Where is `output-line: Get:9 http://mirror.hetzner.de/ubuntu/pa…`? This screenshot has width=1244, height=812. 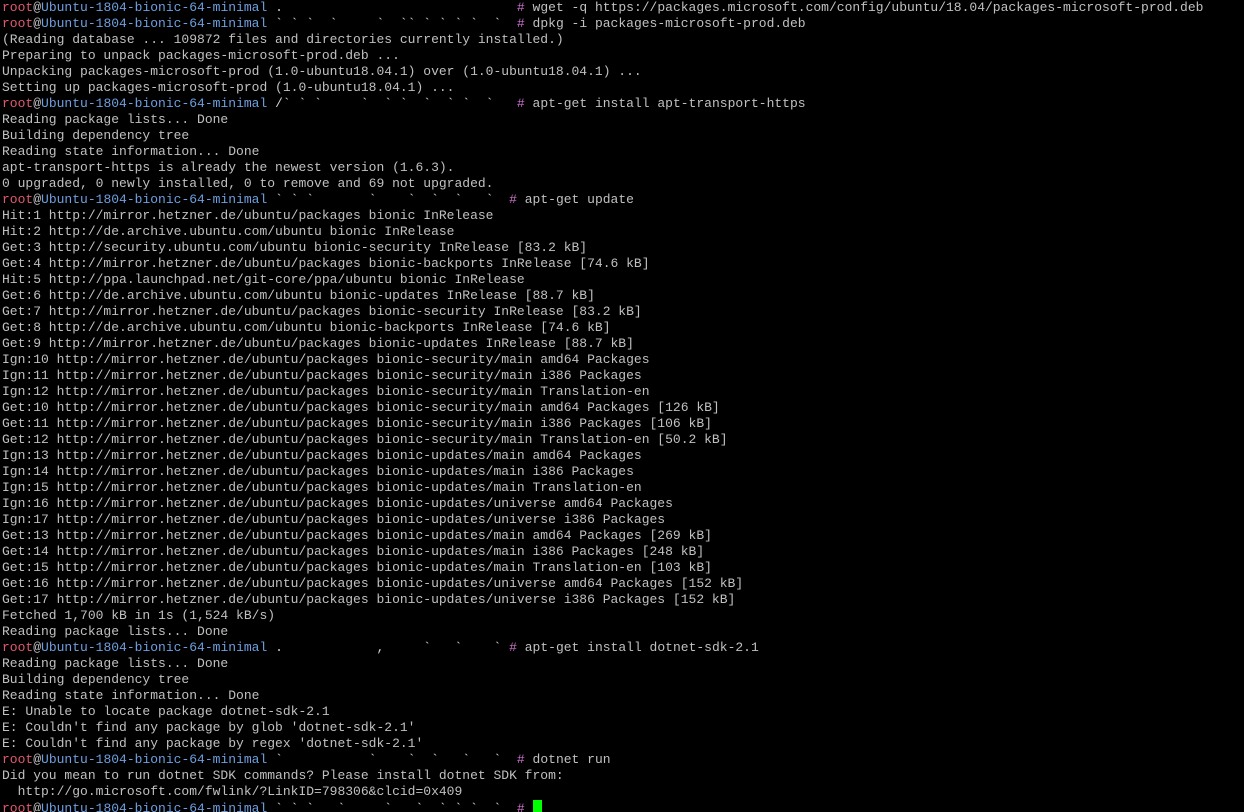
output-line: Get:9 http://mirror.hetzner.de/ubuntu/pa… is located at coordinates (318, 343).